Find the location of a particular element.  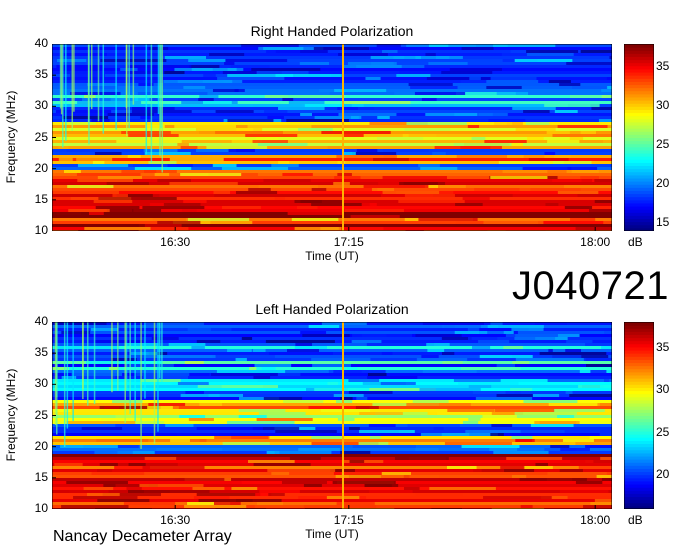

y-tick-label: 30 is located at coordinates (41, 383).